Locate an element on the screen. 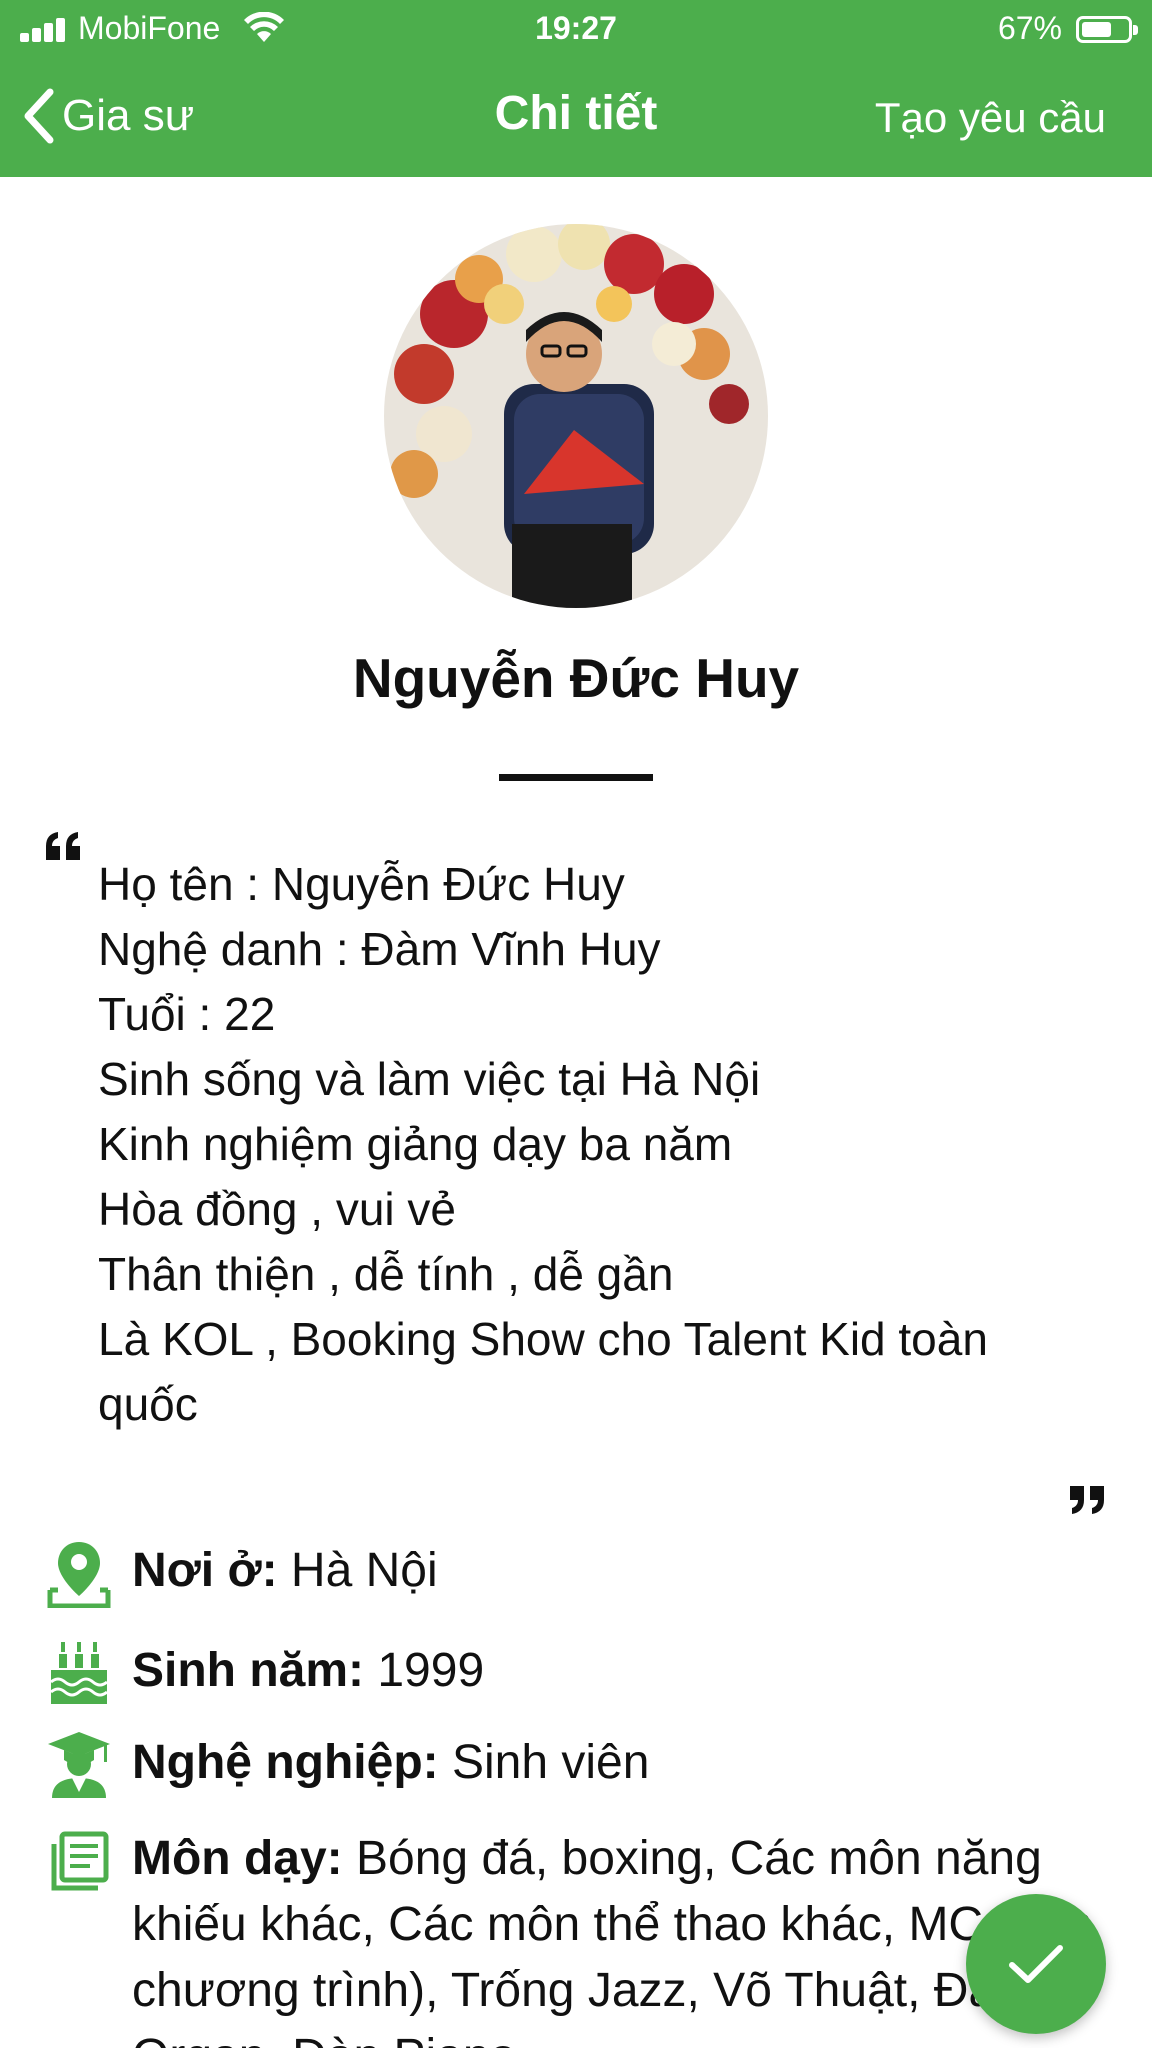 The image size is (1152, 2048). divider is located at coordinates (576, 777).